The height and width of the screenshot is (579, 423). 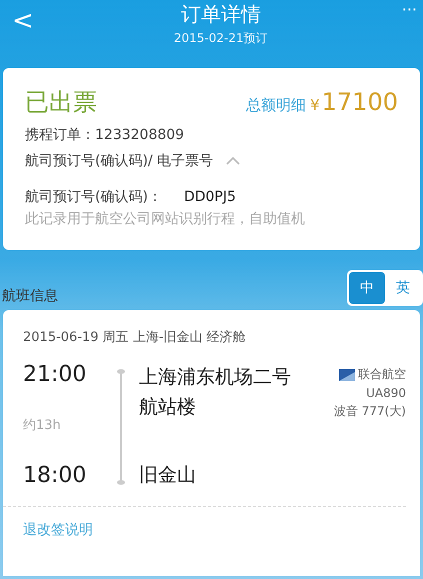 I want to click on flight-number: UA890, so click(x=386, y=393).